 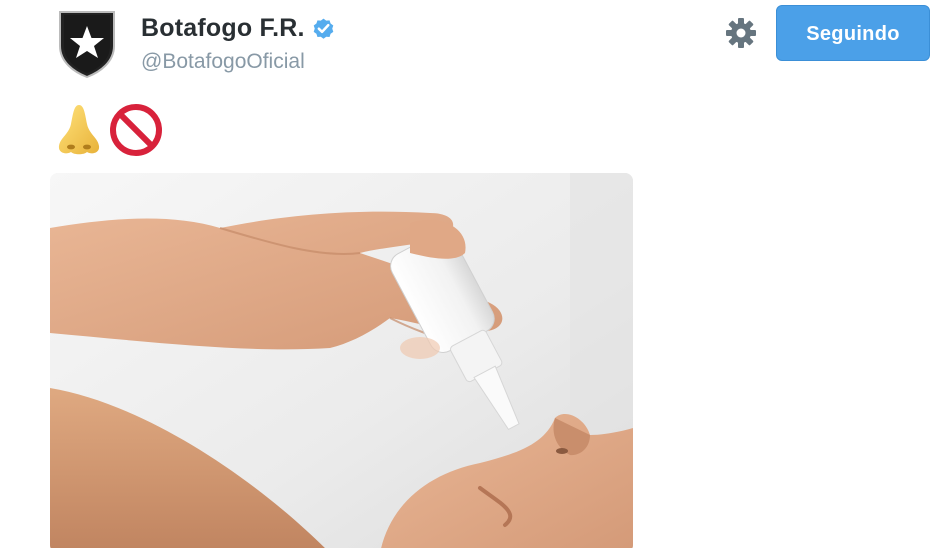 I want to click on verified-badge-icon, so click(x=323, y=28).